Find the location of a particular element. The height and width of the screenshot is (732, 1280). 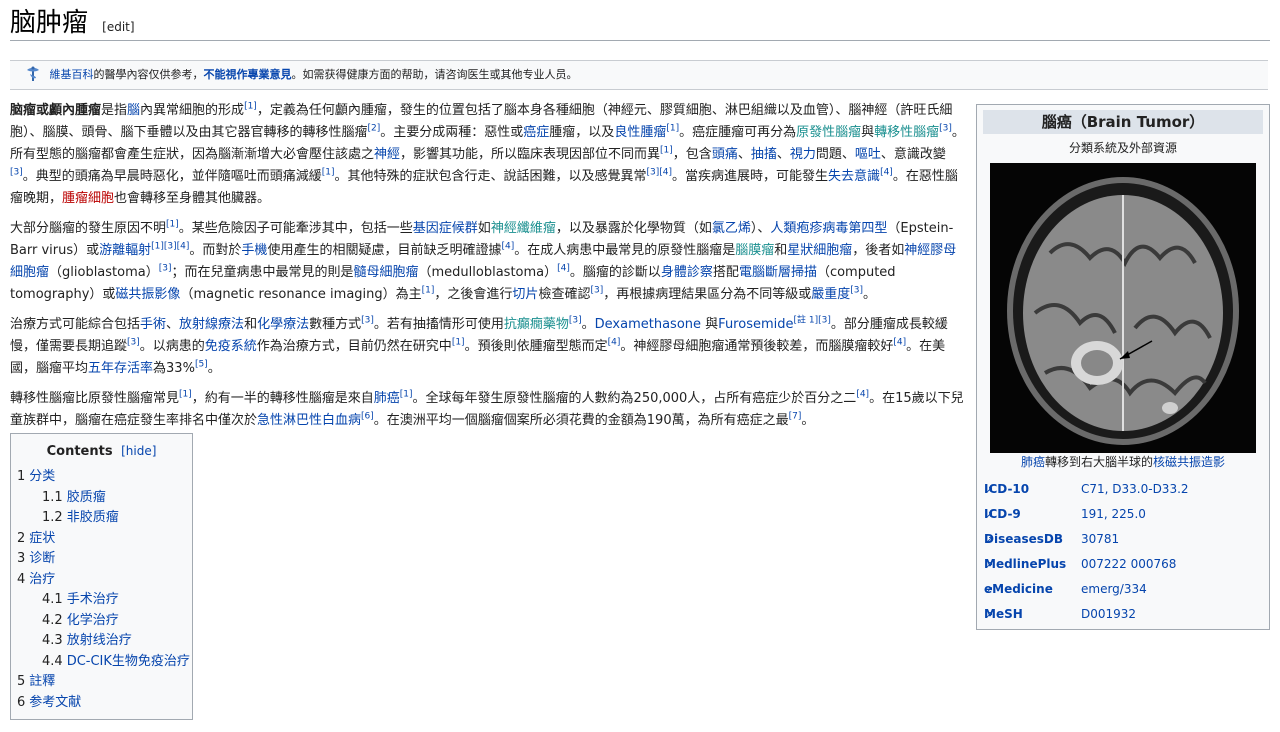

article-link: 身體診察 is located at coordinates (687, 272).